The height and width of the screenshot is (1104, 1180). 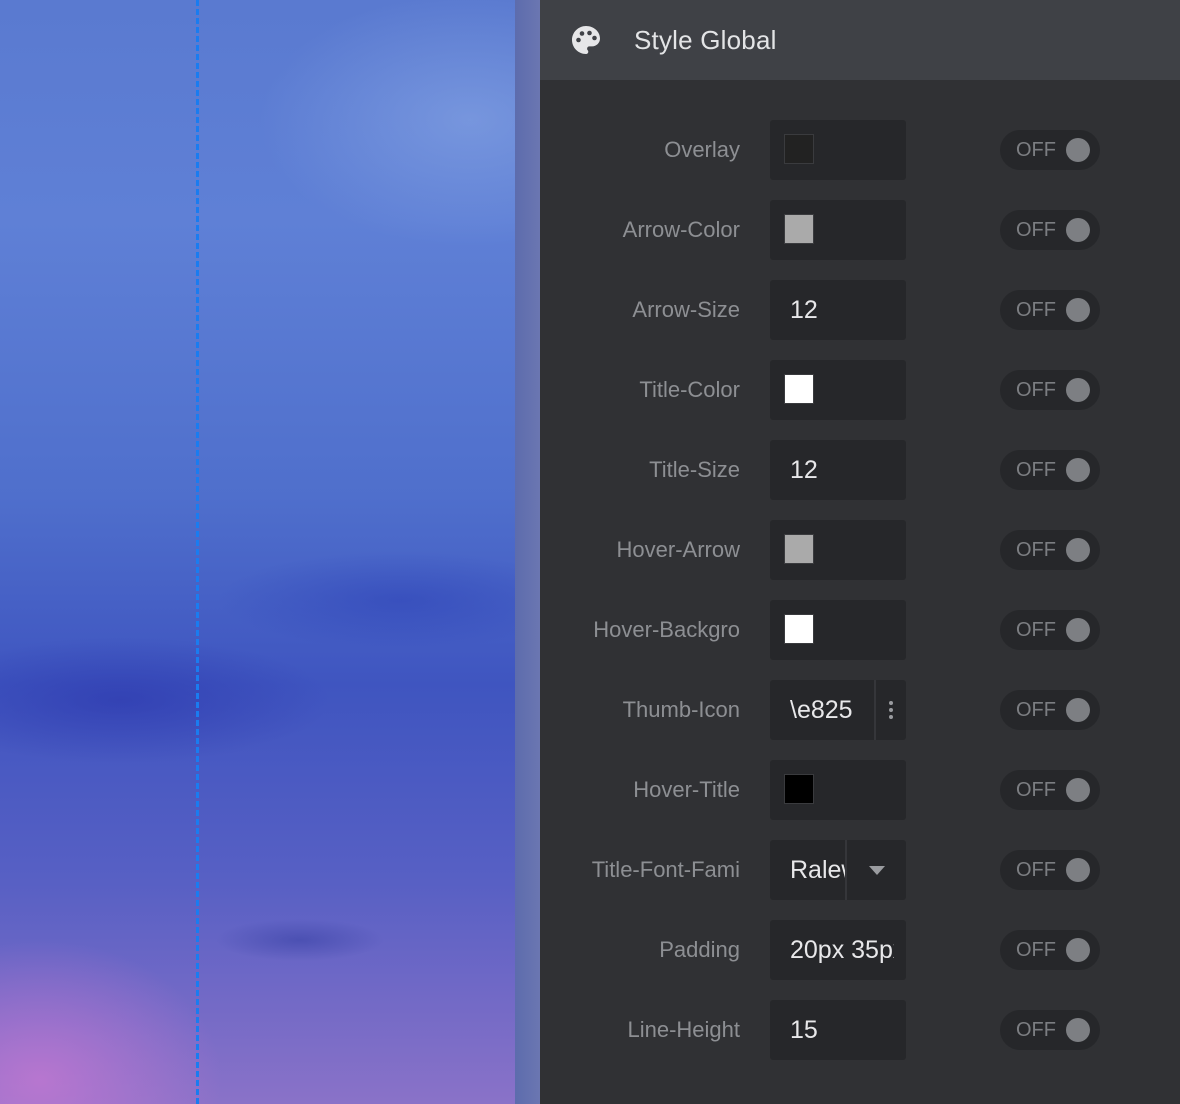 What do you see at coordinates (846, 870) in the screenshot?
I see `field-divider` at bounding box center [846, 870].